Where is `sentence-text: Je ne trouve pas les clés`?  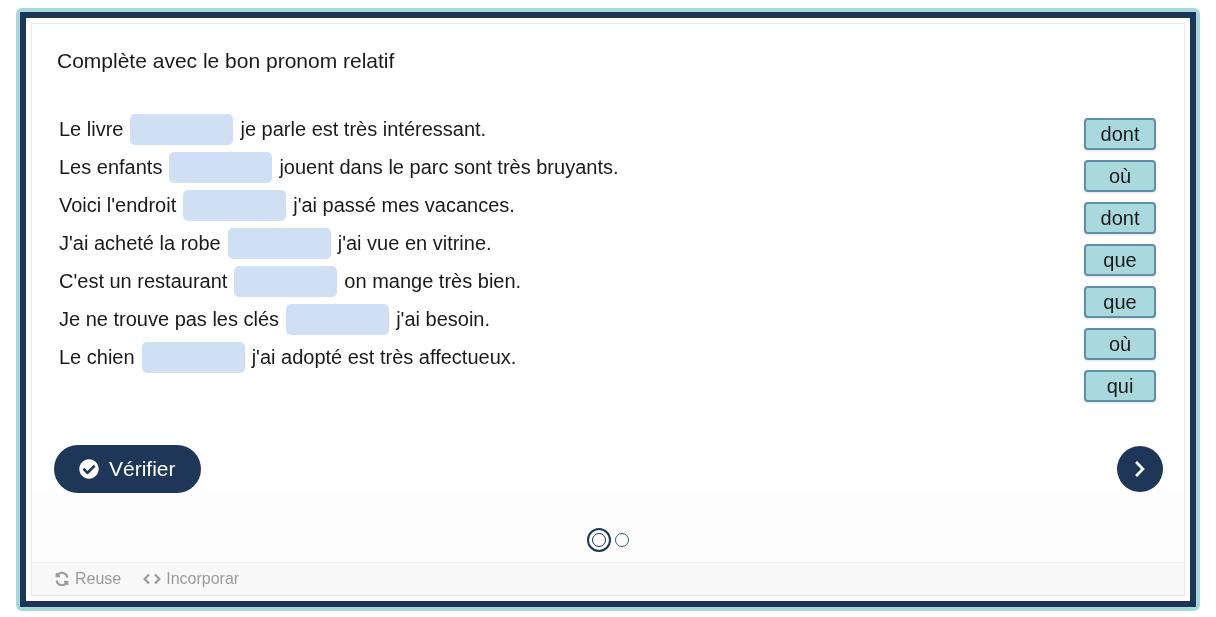 sentence-text: Je ne trouve pas les clés is located at coordinates (169, 319).